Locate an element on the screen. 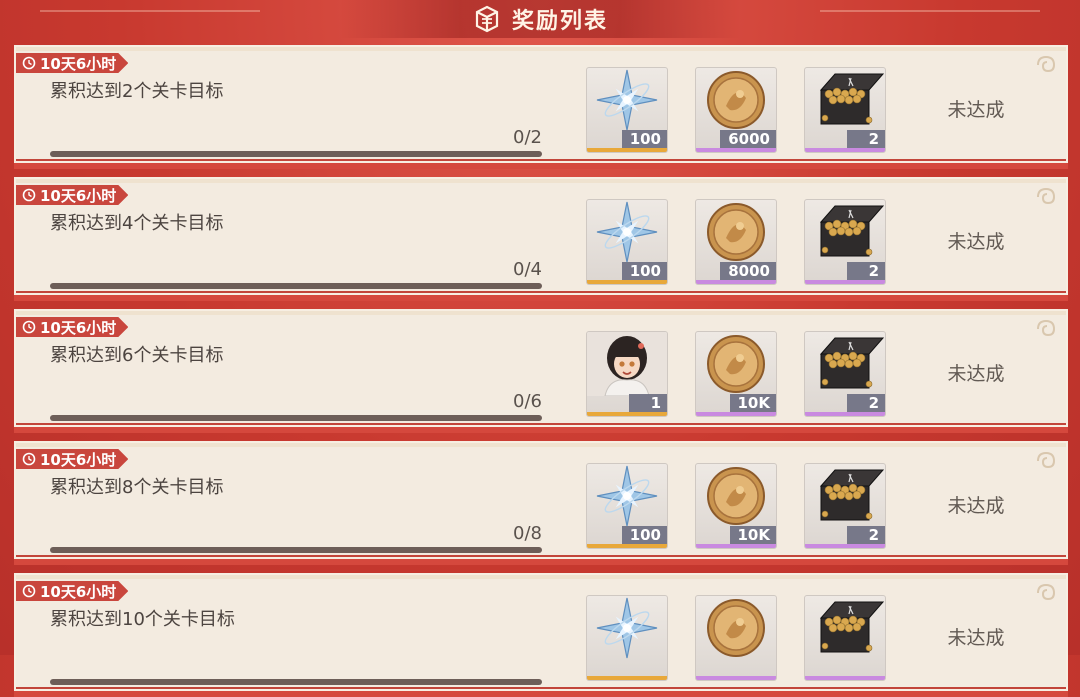 The height and width of the screenshot is (697, 1080). header: 奖励列表 is located at coordinates (540, 19).